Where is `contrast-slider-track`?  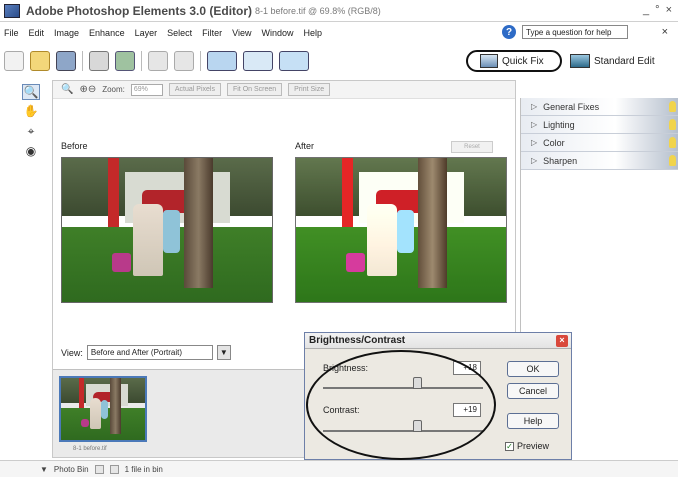 contrast-slider-track is located at coordinates (403, 431).